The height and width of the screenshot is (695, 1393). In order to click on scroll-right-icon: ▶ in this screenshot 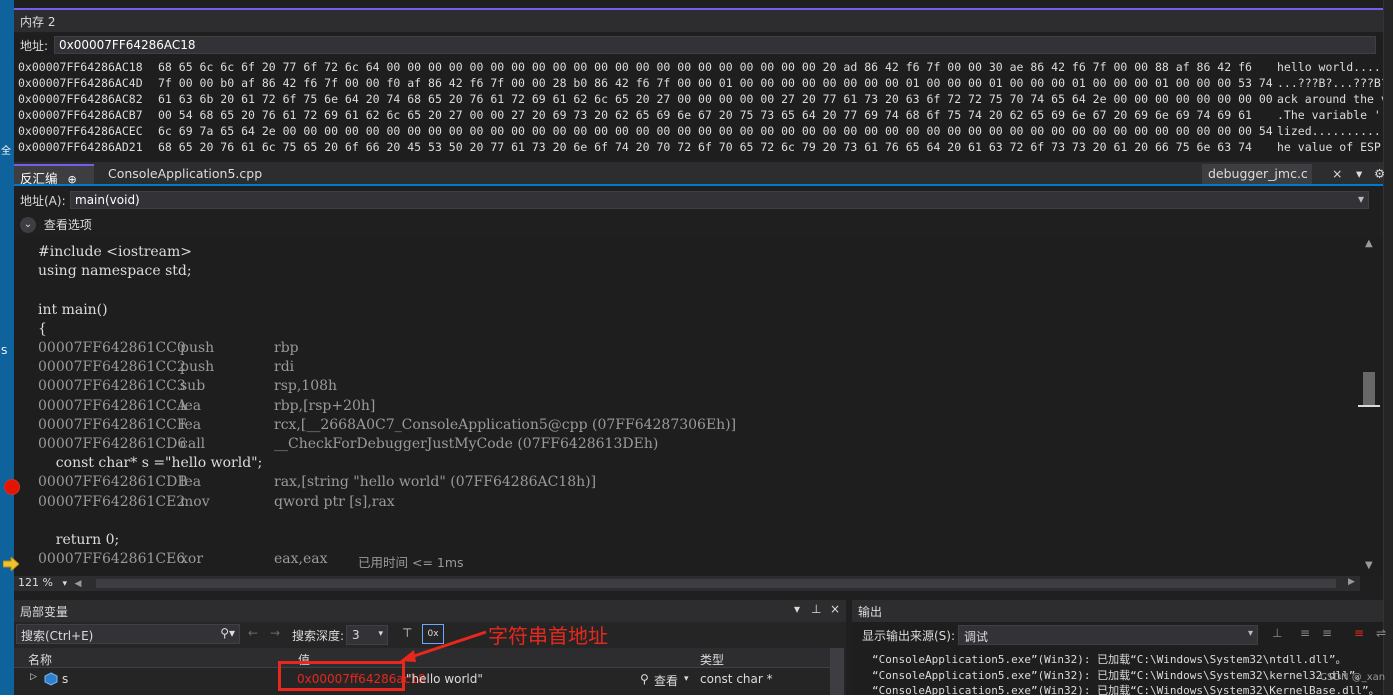, I will do `click(1351, 582)`.